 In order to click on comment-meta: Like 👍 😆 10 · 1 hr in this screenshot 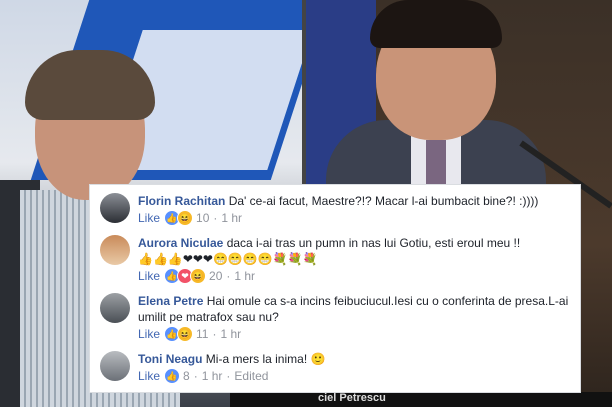, I will do `click(358, 218)`.